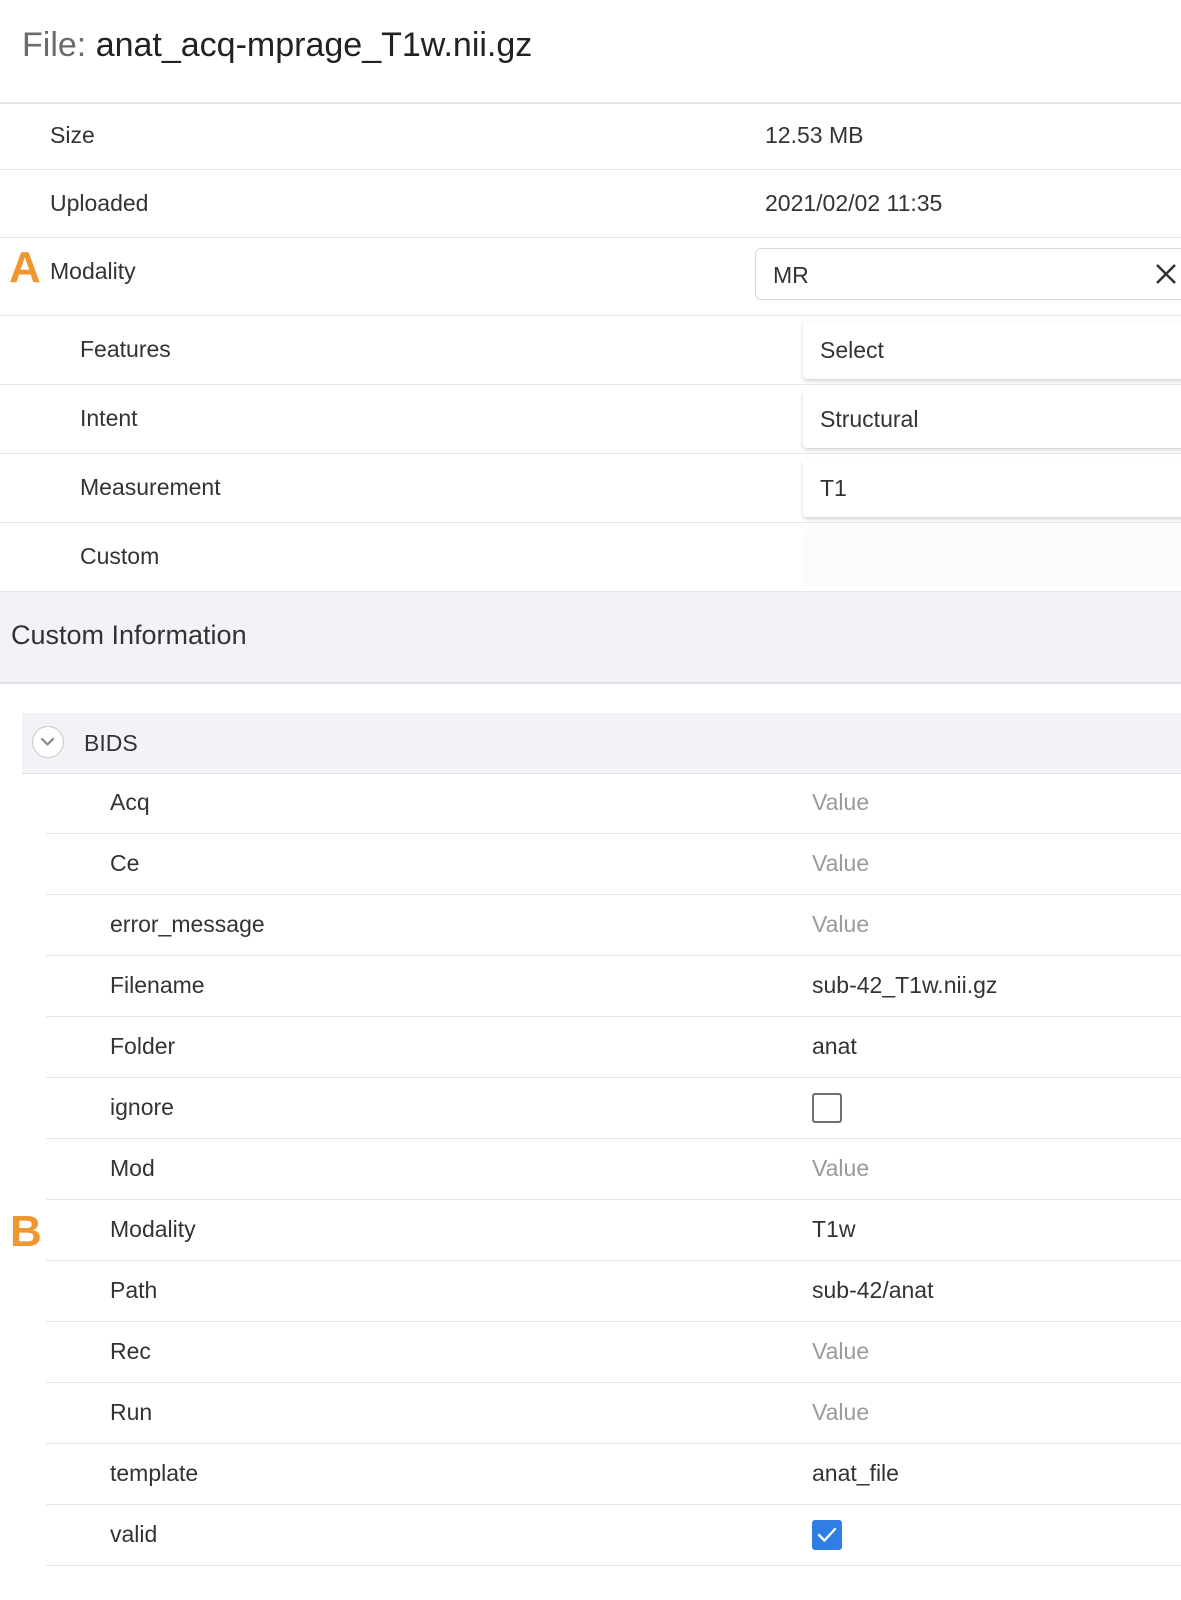 The width and height of the screenshot is (1181, 1600). I want to click on uploaded-label: Uploaded, so click(99, 203).